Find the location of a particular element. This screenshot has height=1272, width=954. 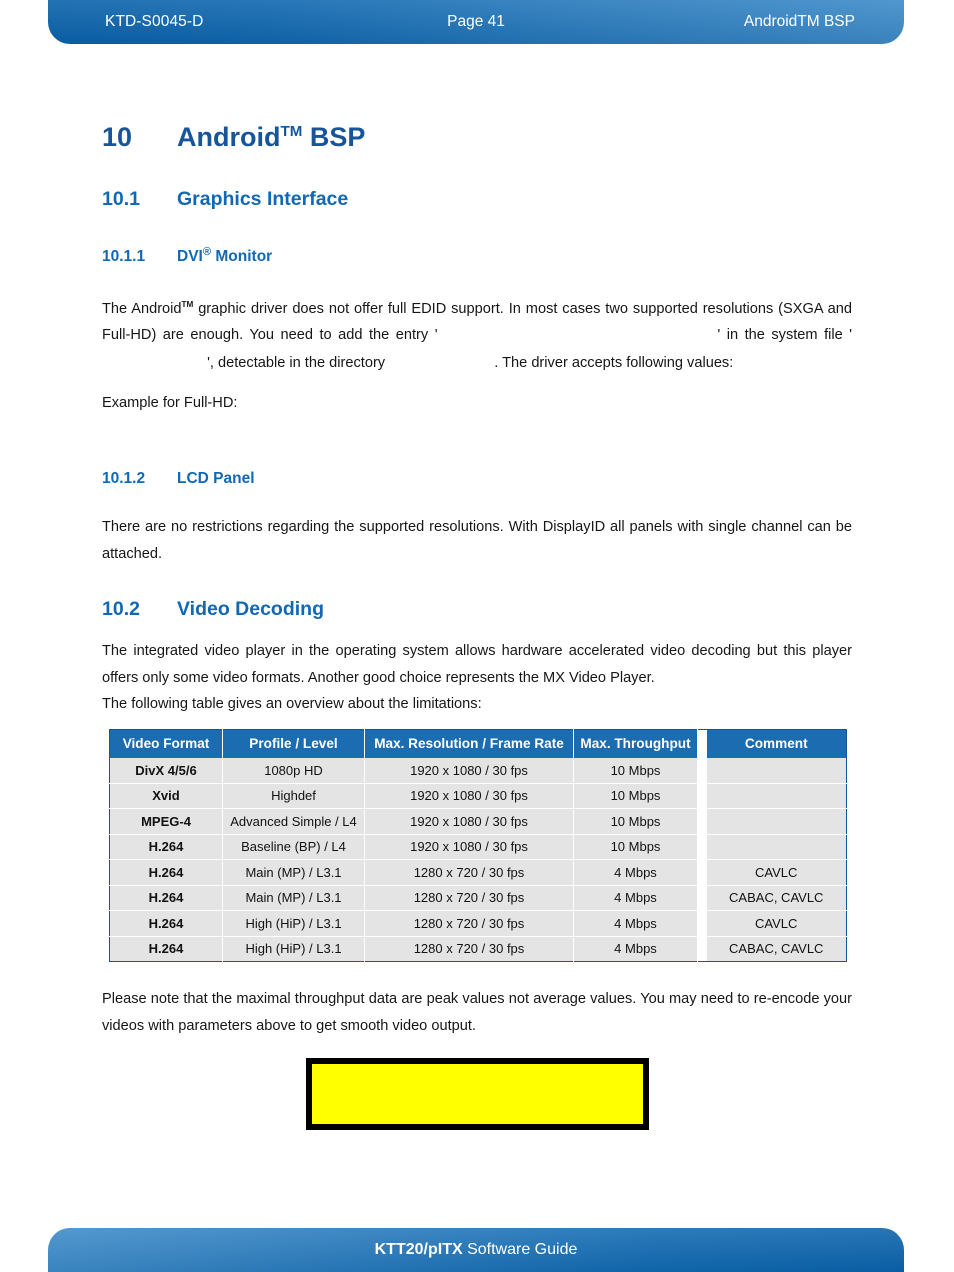

subsection-heading-dvi: 10.1.1 DVI® Monitor is located at coordinates (187, 256).